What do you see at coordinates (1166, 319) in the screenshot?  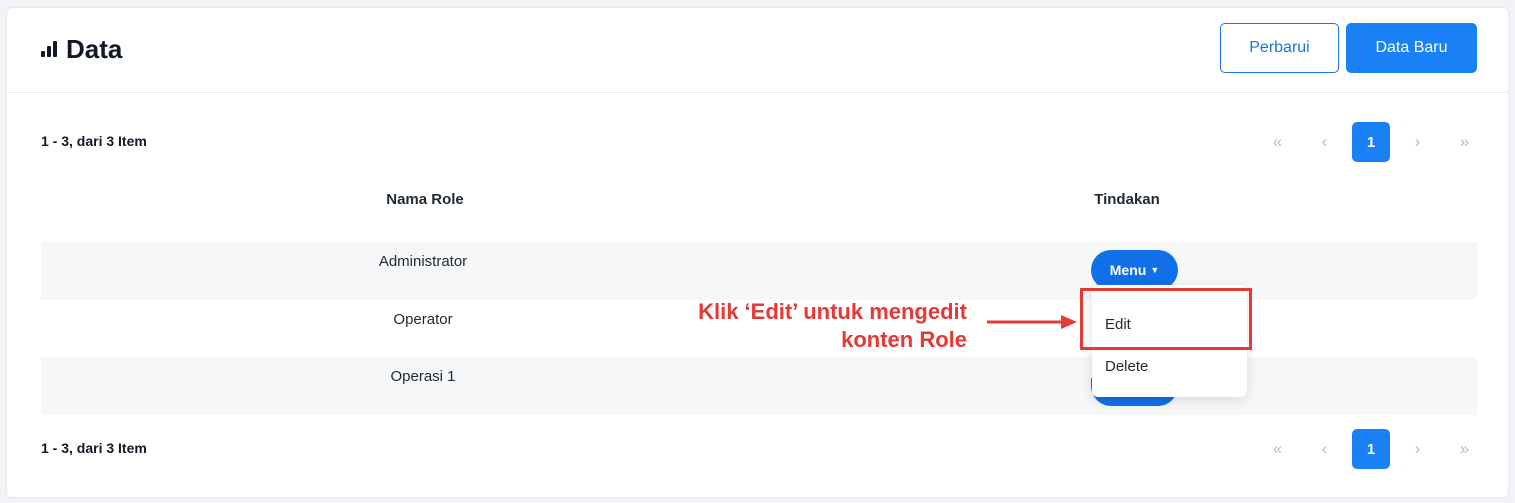 I see `edit-highlight-box` at bounding box center [1166, 319].